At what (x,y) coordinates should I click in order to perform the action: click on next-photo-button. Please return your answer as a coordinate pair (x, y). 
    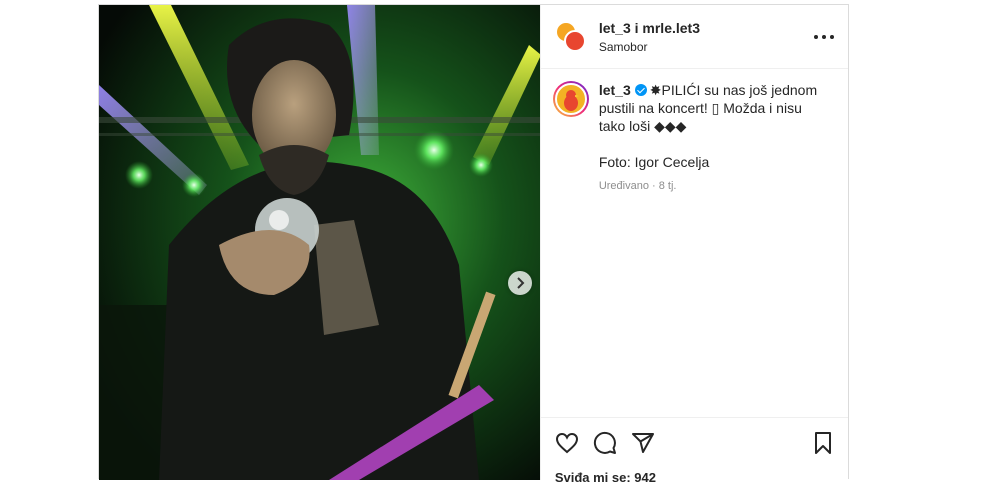
    Looking at the image, I should click on (520, 283).